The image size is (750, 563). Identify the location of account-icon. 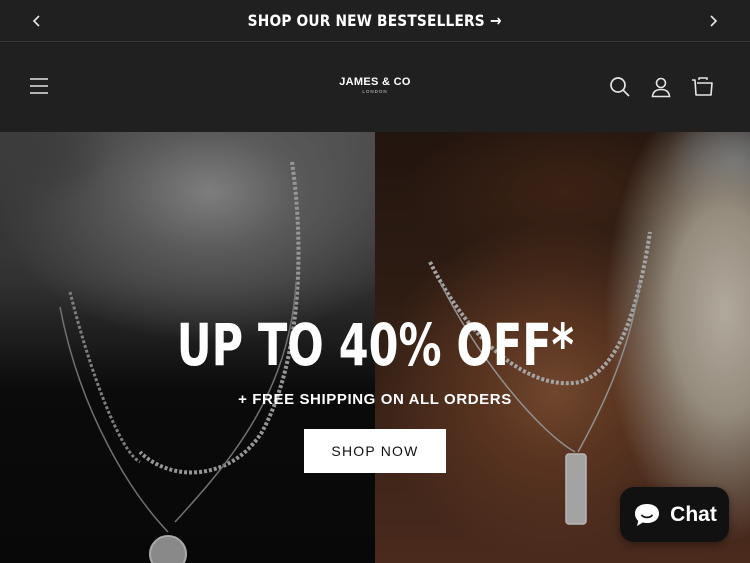
(661, 87).